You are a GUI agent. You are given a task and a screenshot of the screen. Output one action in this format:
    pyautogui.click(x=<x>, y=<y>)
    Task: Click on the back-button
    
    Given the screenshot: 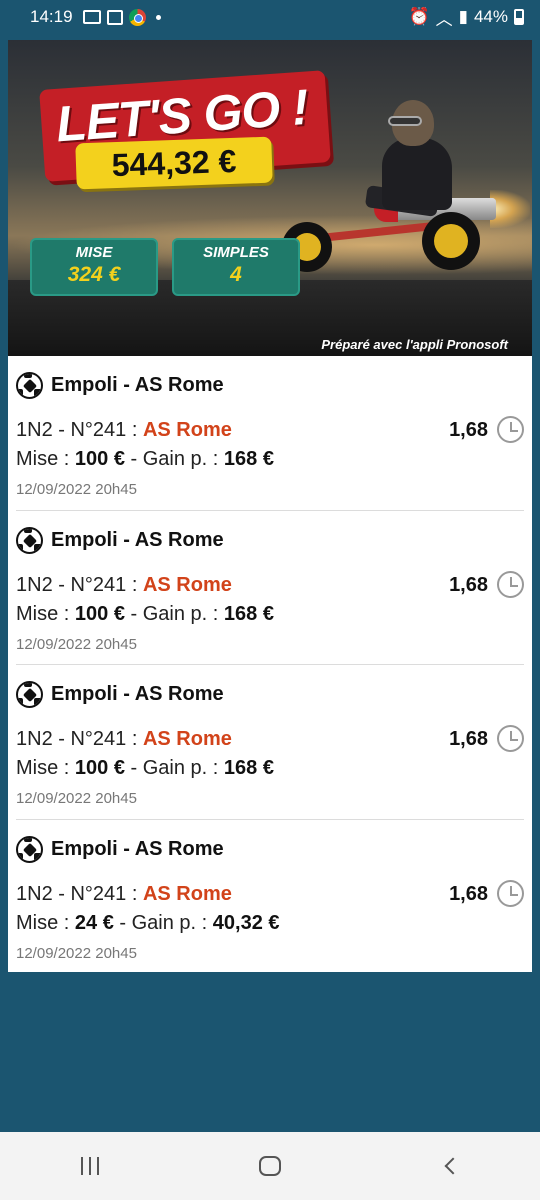 What is the action you would take?
    pyautogui.click(x=450, y=1166)
    